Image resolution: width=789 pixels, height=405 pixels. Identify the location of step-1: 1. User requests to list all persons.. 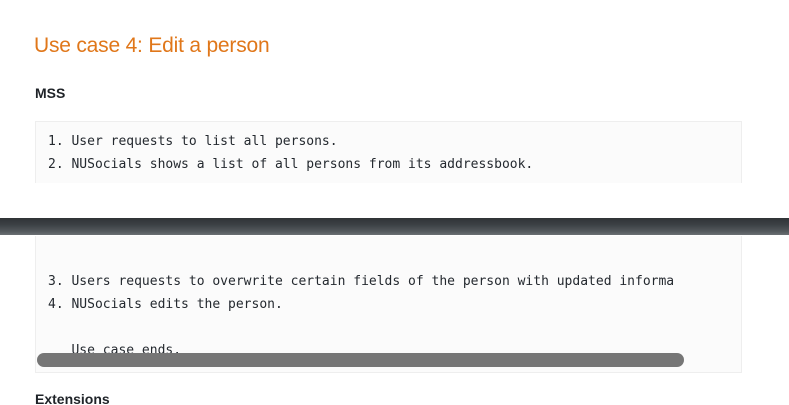
(193, 141).